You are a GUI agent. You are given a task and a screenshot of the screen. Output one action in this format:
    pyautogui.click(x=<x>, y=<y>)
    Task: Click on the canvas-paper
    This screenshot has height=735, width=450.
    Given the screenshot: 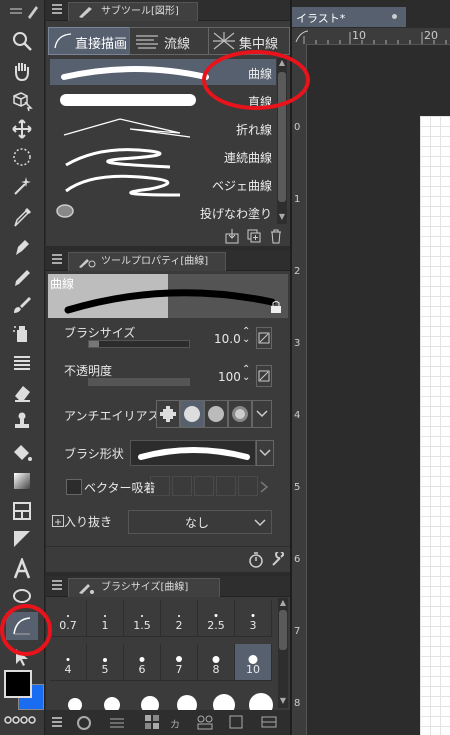 What is the action you would take?
    pyautogui.click(x=435, y=425)
    